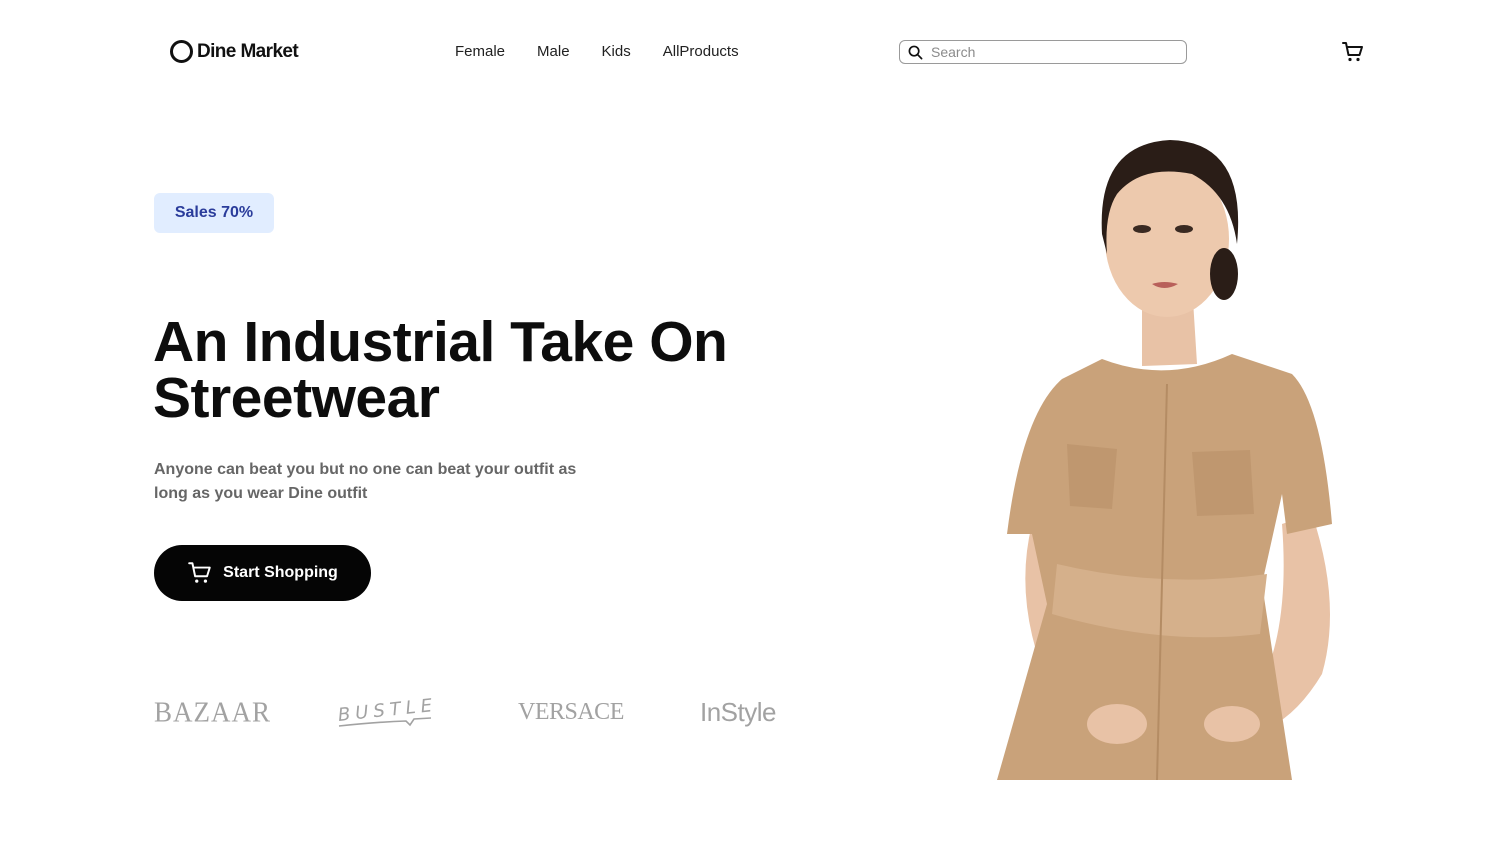 Image resolution: width=1512 pixels, height=850 pixels. I want to click on start-shopping-button: Start Shopping, so click(262, 573).